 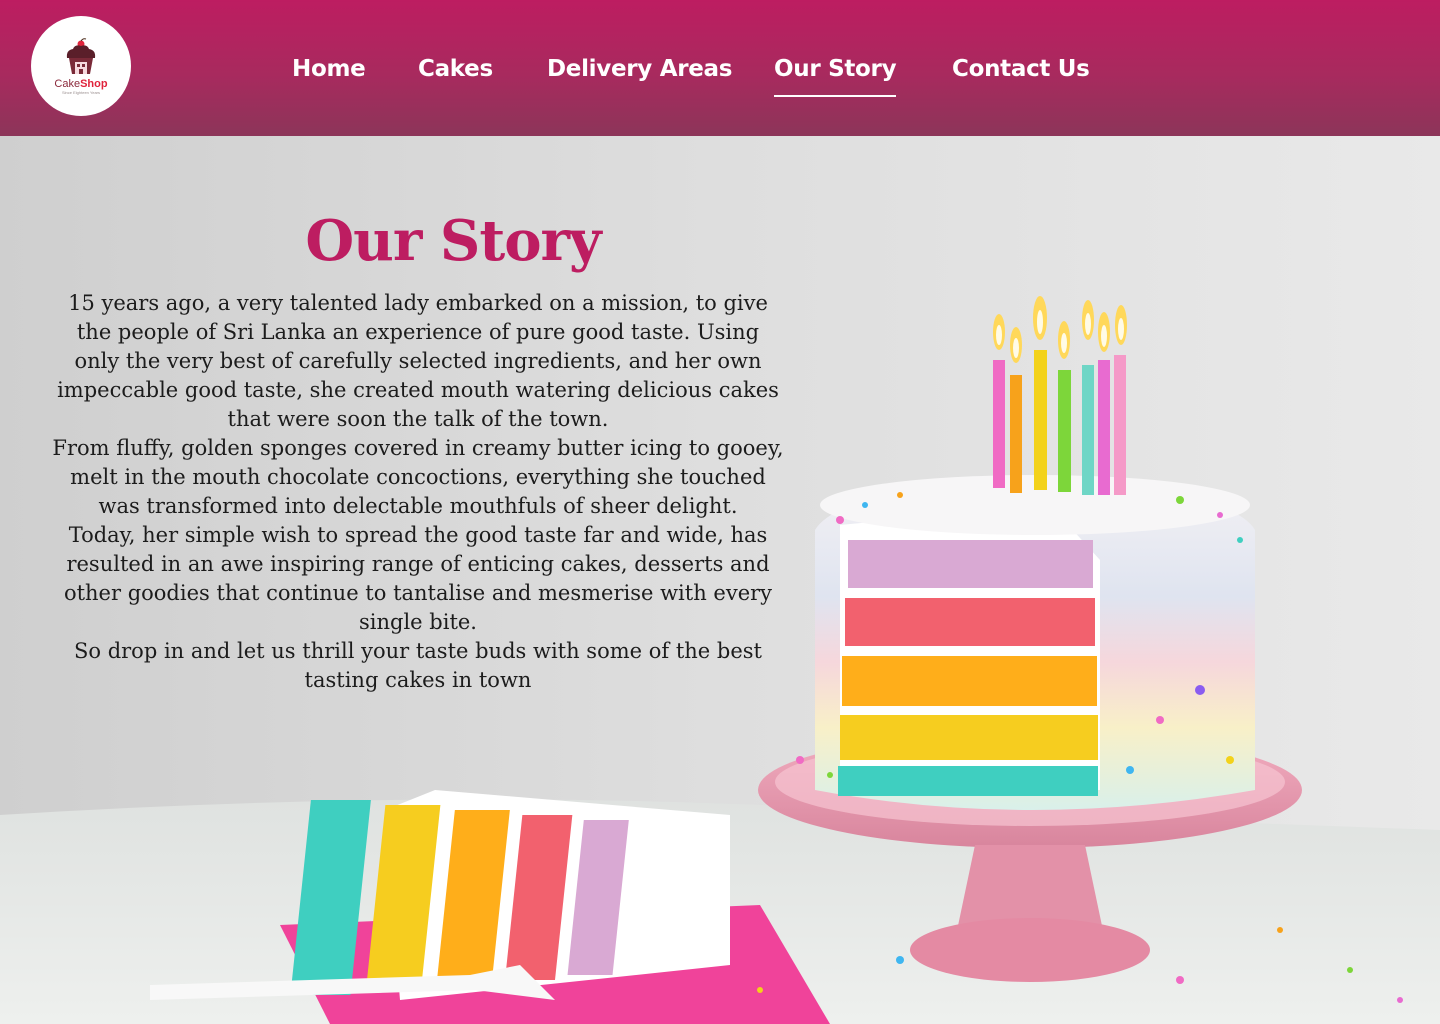 I want to click on page-title: Our Story, so click(x=453, y=241).